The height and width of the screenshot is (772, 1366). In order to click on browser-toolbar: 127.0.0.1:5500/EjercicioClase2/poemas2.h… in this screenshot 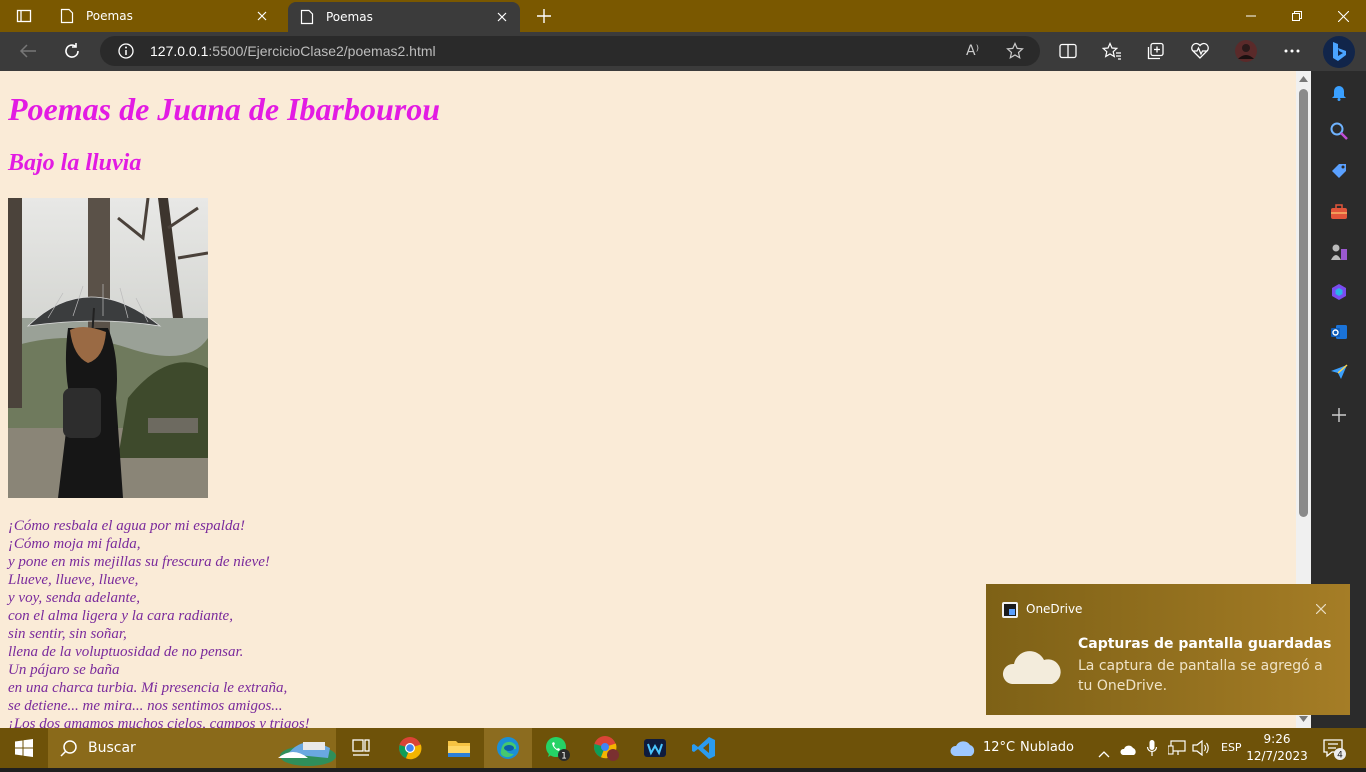, I will do `click(683, 51)`.